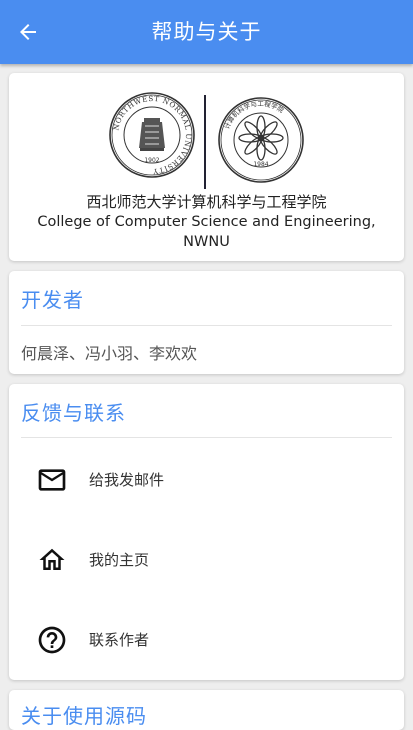 The image size is (413, 730). Describe the element at coordinates (206, 202) in the screenshot. I see `school-name-cn: 西北师范大学计算机科学与工程学院` at that location.